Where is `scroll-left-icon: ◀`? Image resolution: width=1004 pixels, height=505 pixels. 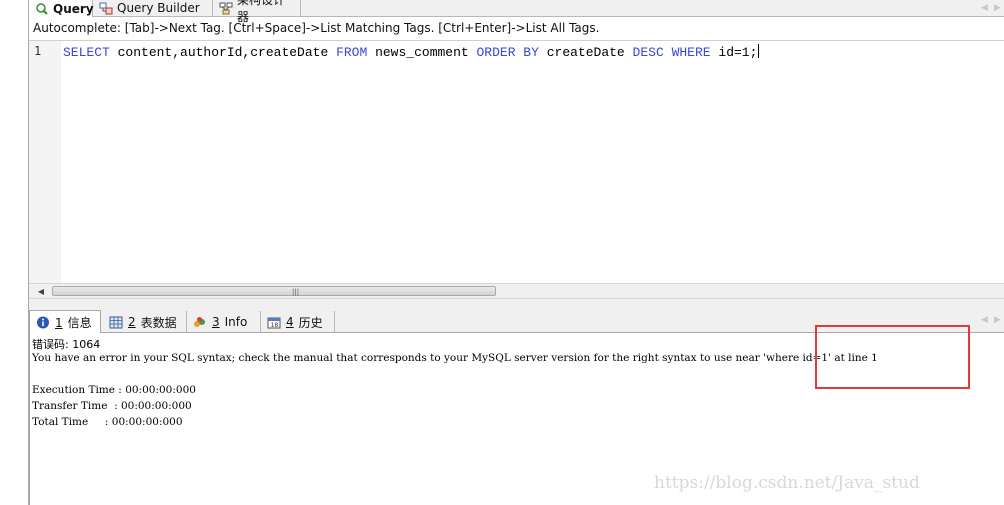
scroll-left-icon: ◀ is located at coordinates (984, 8).